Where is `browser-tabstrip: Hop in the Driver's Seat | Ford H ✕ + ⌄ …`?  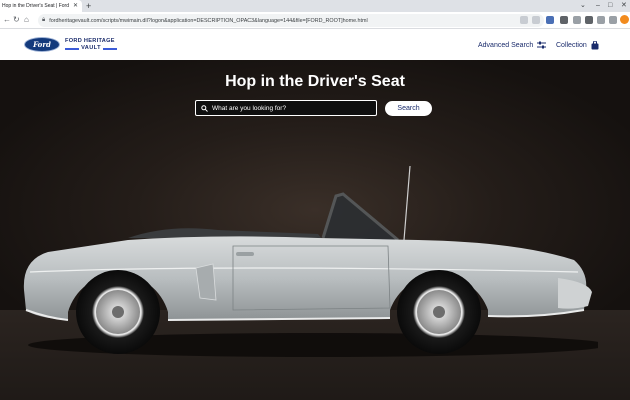 browser-tabstrip: Hop in the Driver's Seat | Ford H ✕ + ⌄ … is located at coordinates (315, 6).